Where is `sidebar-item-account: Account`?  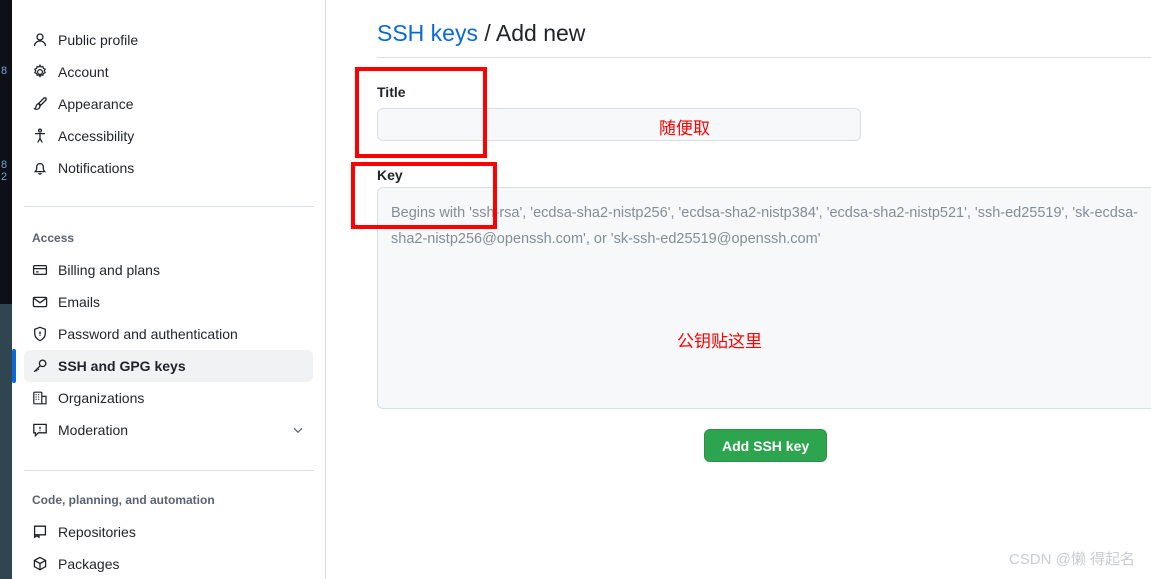 sidebar-item-account: Account is located at coordinates (168, 72).